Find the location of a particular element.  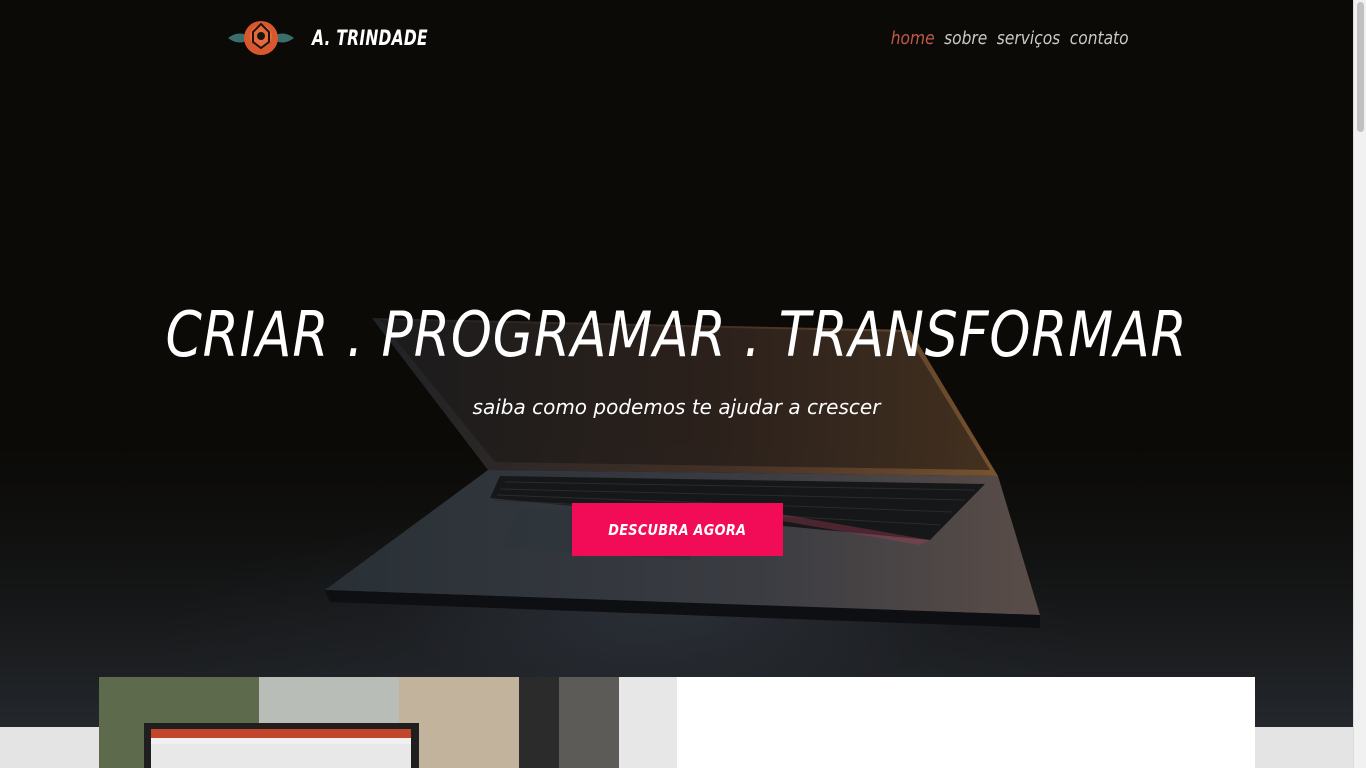

scrollbar-thumb is located at coordinates (1360, 67).